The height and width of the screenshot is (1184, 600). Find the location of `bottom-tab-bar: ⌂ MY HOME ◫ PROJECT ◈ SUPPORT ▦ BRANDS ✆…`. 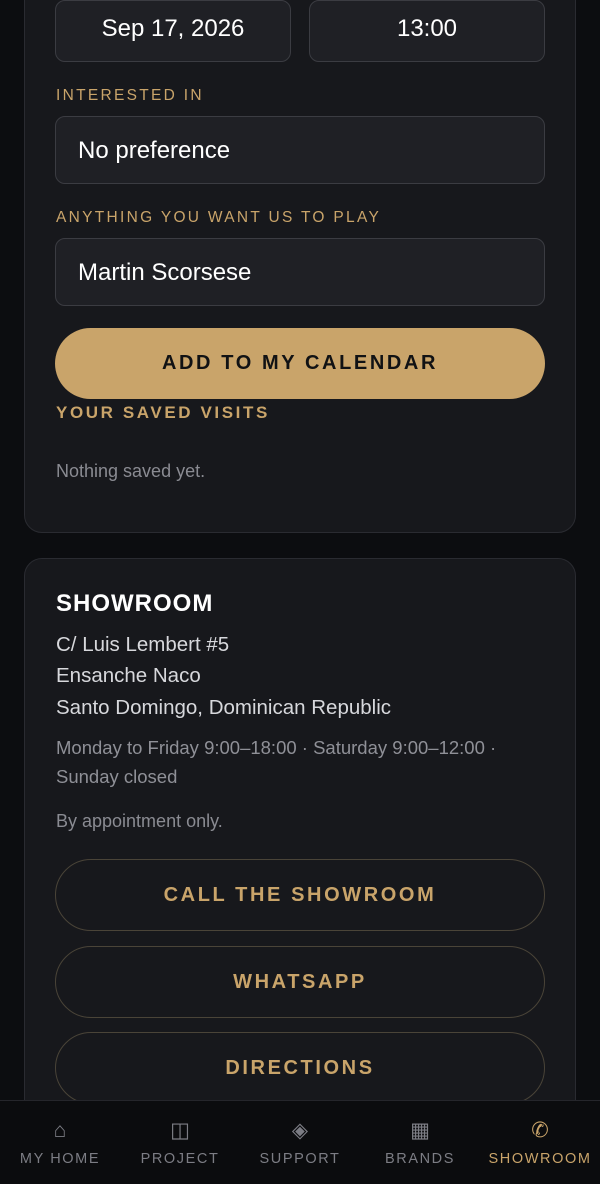

bottom-tab-bar: ⌂ MY HOME ◫ PROJECT ◈ SUPPORT ▦ BRANDS ✆… is located at coordinates (300, 1142).